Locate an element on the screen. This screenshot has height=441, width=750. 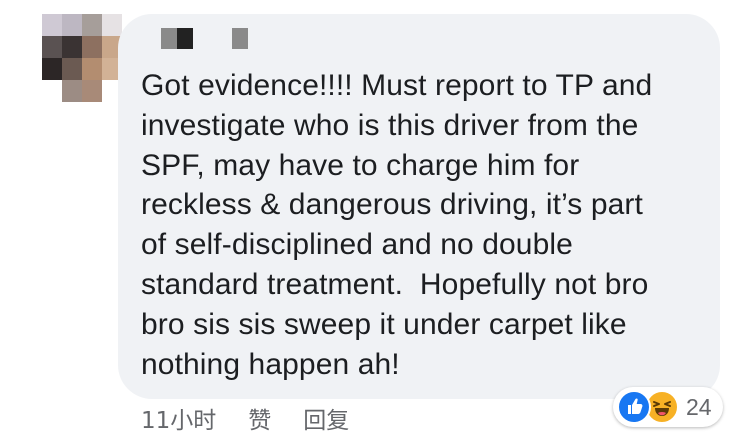
comment-line: of self-disciplined and no double is located at coordinates (357, 245).